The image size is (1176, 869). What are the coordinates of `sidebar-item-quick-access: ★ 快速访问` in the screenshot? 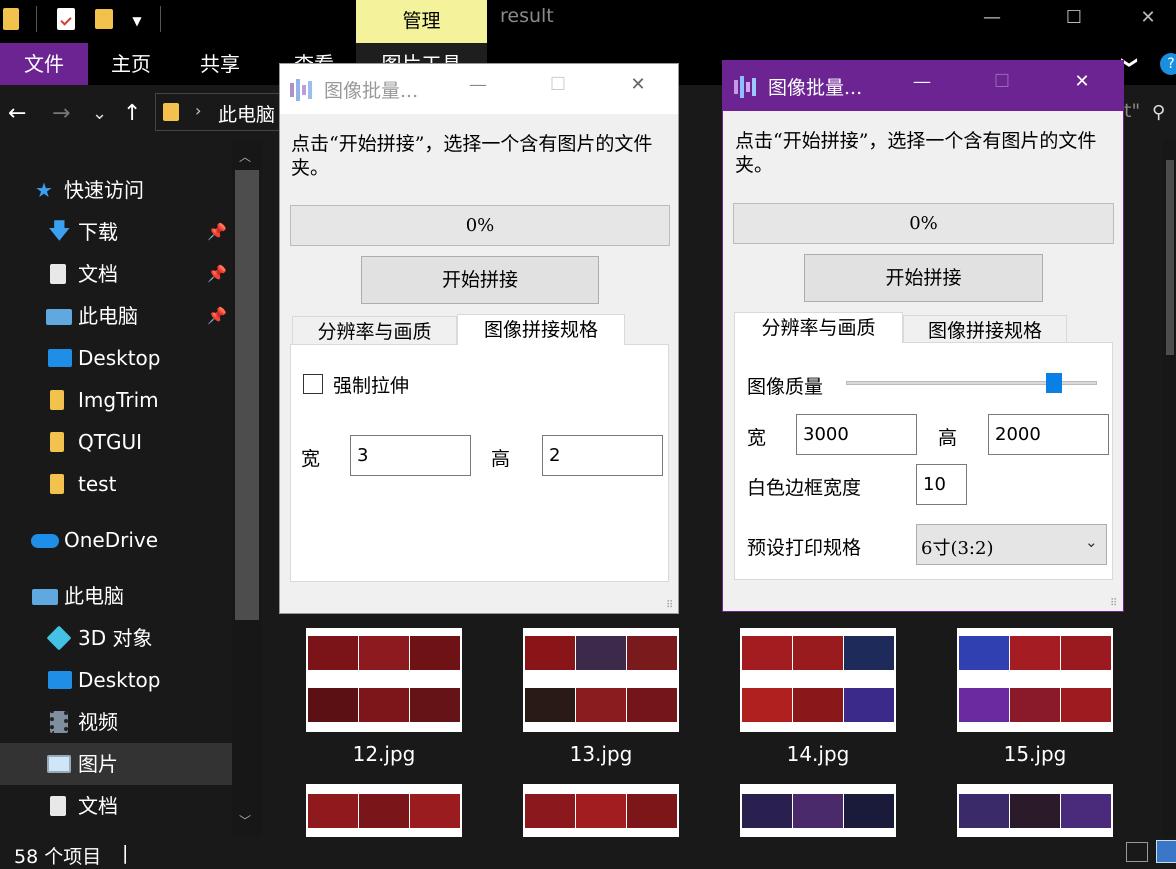 It's located at (116, 190).